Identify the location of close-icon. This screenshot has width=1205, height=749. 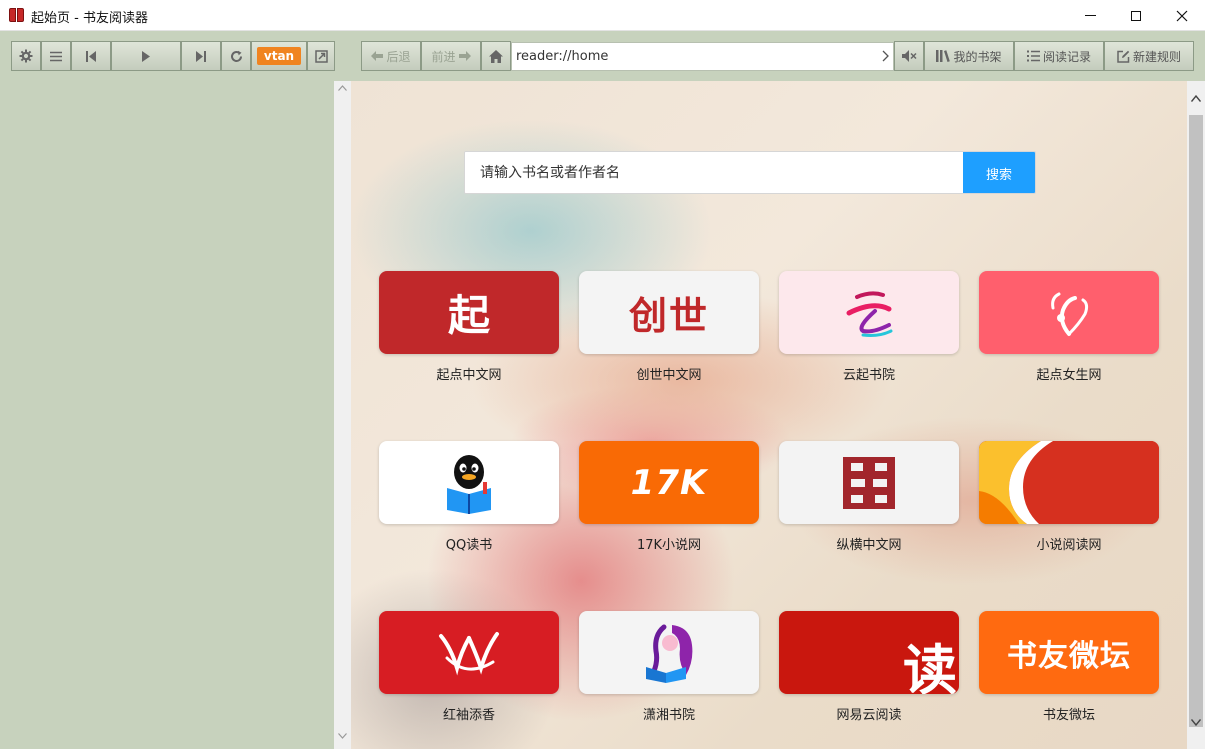
(1182, 15).